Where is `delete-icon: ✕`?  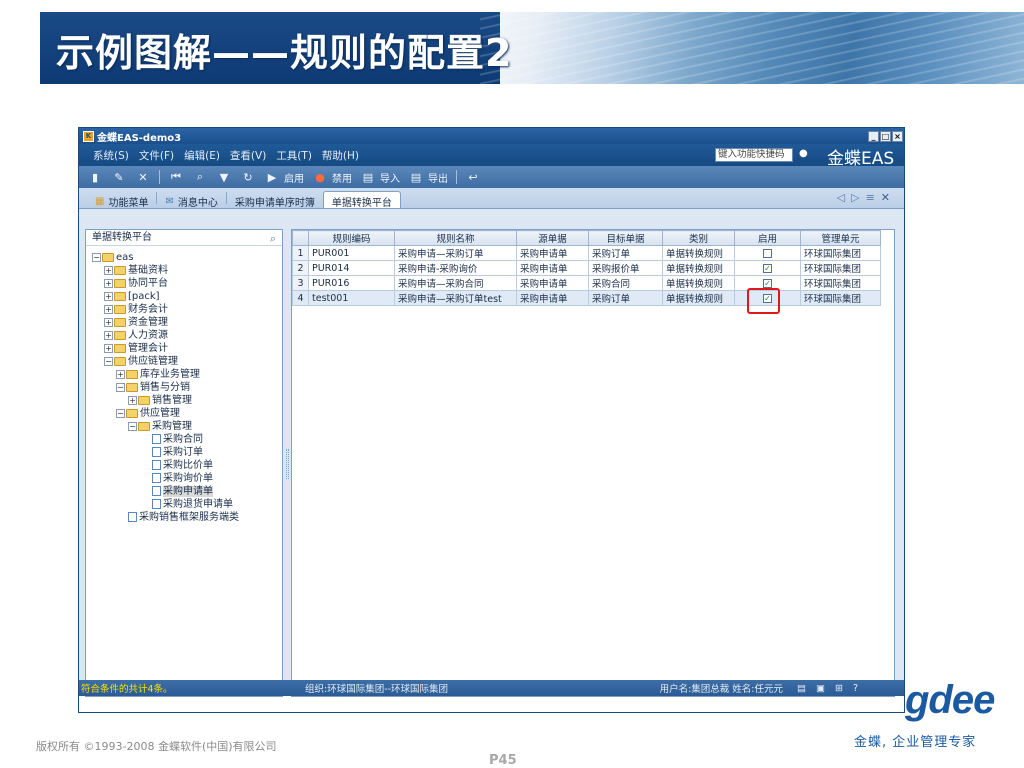 delete-icon: ✕ is located at coordinates (143, 177).